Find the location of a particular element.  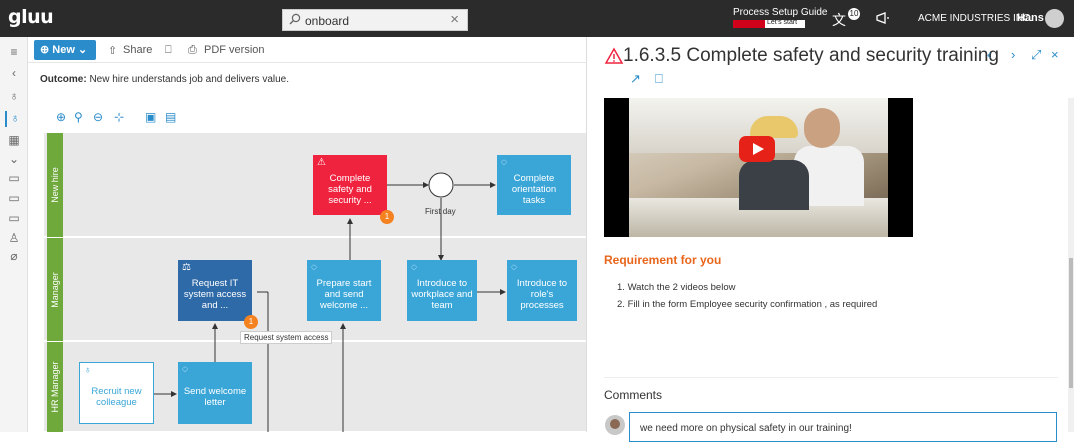

folder-icon: ▭ is located at coordinates (14, 199).